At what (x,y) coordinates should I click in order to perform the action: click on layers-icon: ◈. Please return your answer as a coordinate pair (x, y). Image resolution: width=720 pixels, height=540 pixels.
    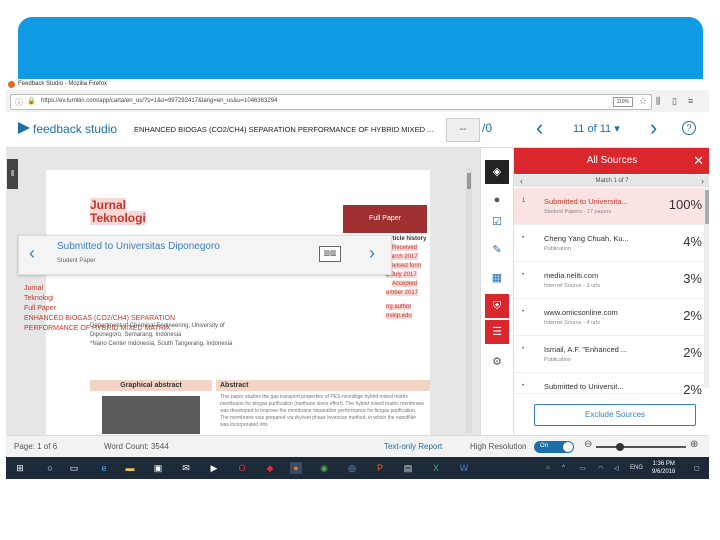
    Looking at the image, I should click on (497, 172).